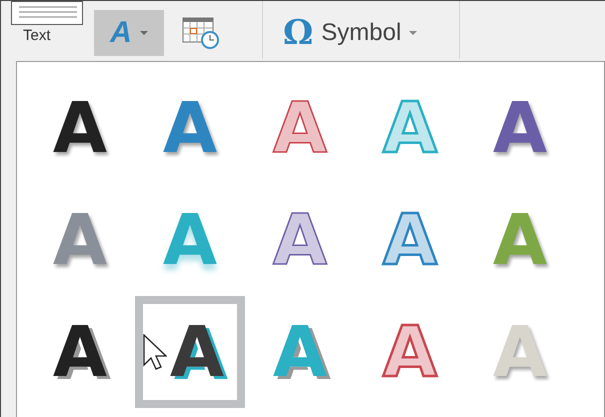 Image resolution: width=605 pixels, height=417 pixels. Describe the element at coordinates (129, 33) in the screenshot. I see `wordart-button: A` at that location.